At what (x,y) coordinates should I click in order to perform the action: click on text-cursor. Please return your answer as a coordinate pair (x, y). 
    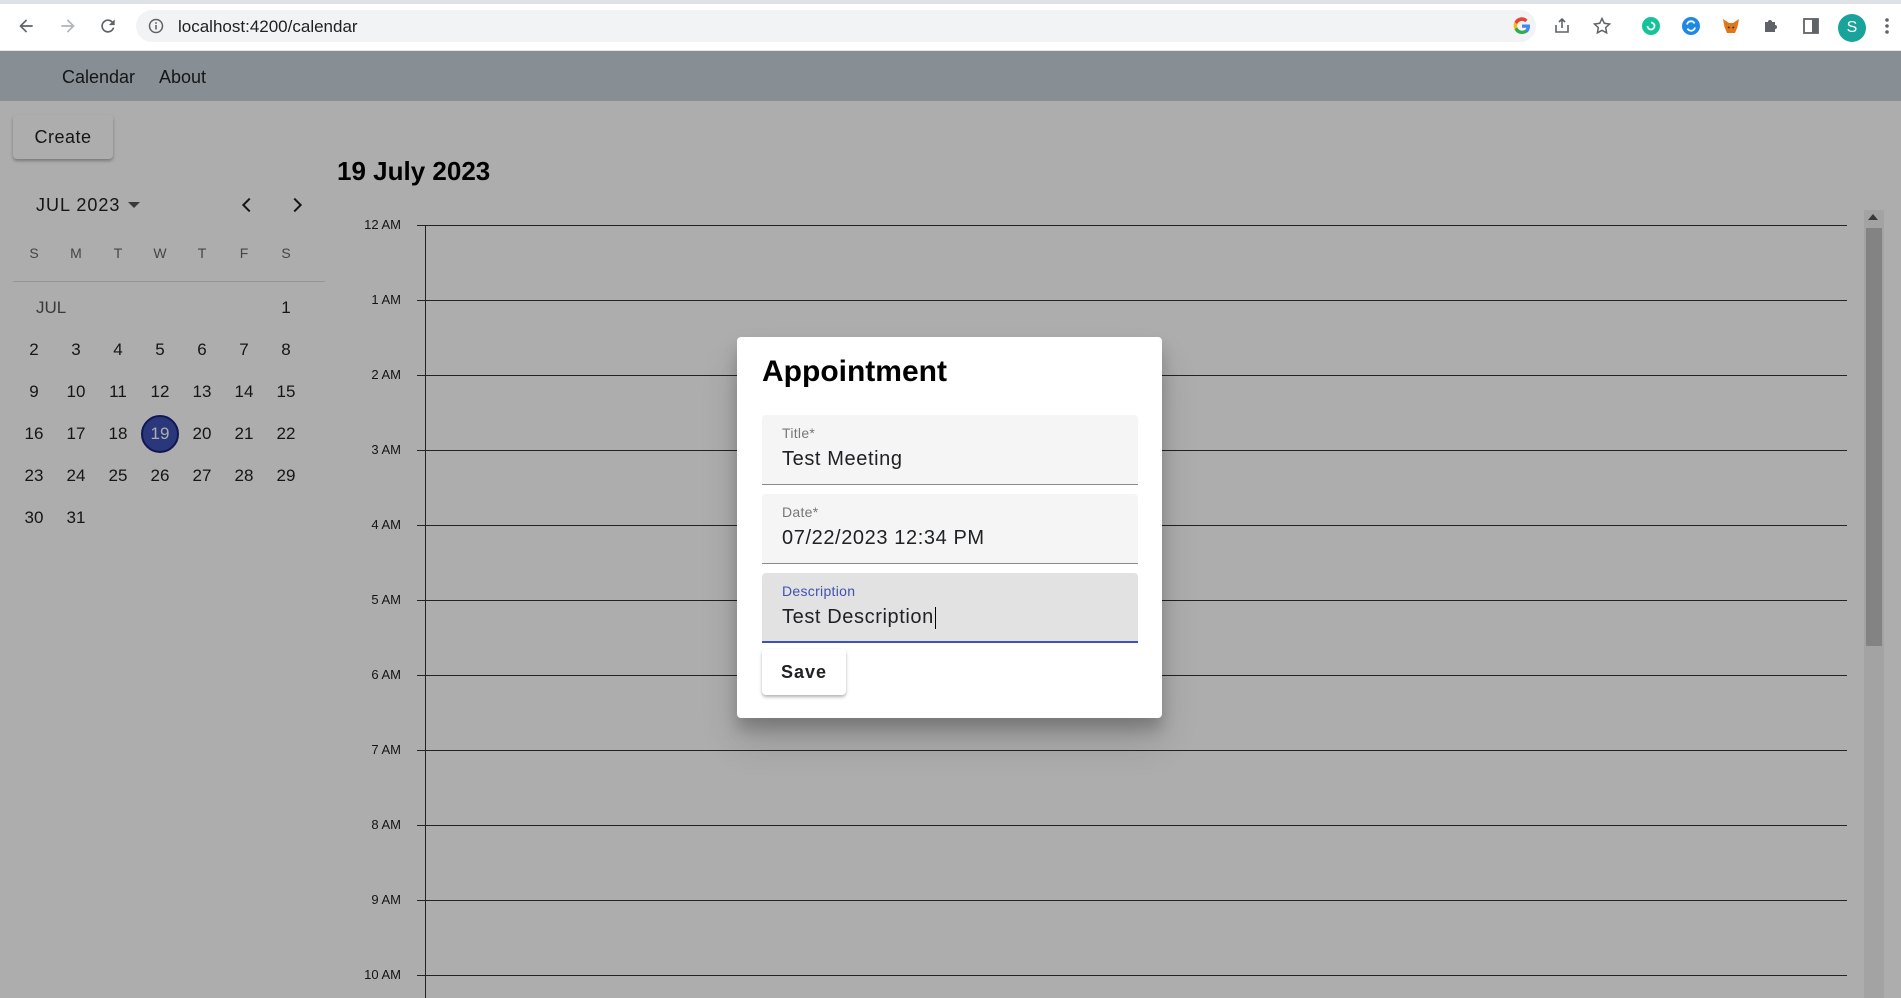
    Looking at the image, I should click on (935, 617).